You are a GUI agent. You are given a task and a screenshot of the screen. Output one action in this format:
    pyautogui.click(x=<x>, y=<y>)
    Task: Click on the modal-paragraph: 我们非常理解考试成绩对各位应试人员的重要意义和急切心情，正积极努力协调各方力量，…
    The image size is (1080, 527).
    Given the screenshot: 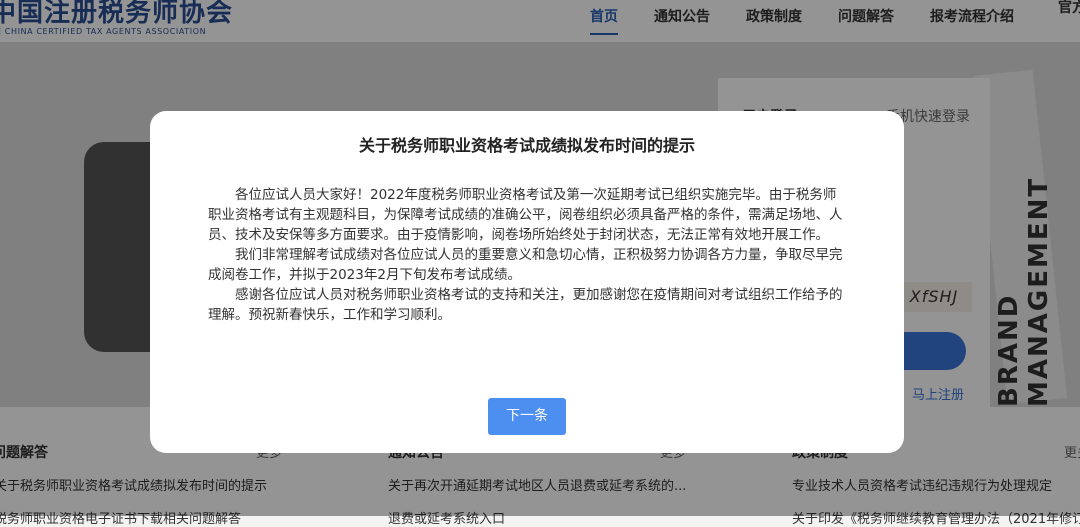 What is the action you would take?
    pyautogui.click(x=525, y=265)
    